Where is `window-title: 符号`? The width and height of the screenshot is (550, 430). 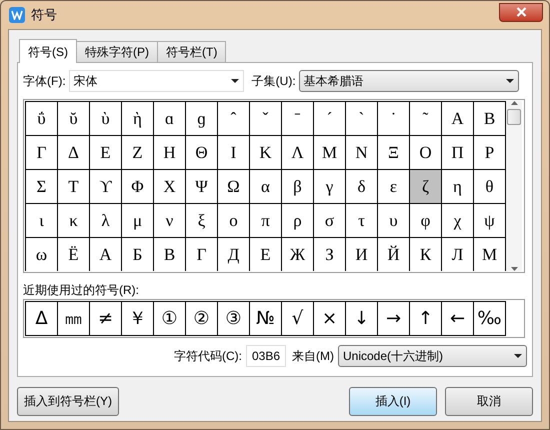
window-title: 符号 is located at coordinates (44, 15).